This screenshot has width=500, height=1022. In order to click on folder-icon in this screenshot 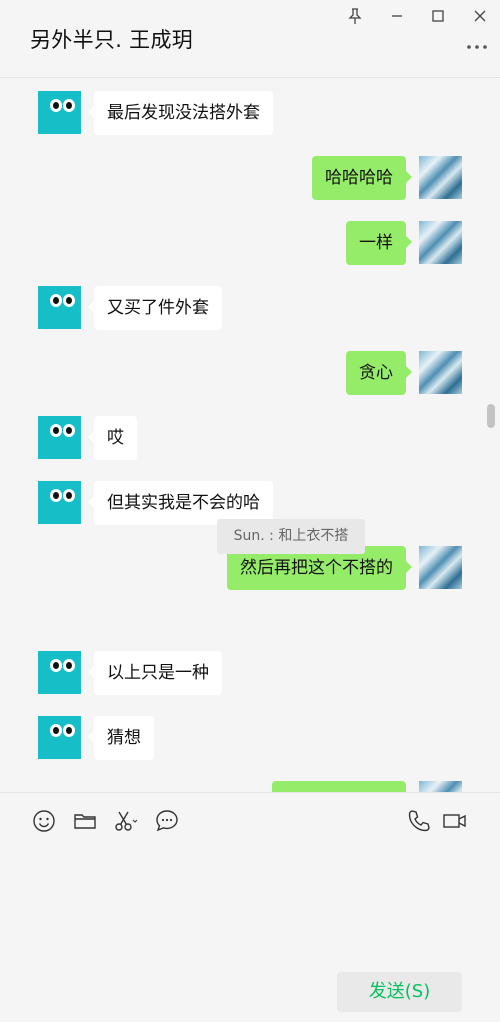, I will do `click(85, 821)`.